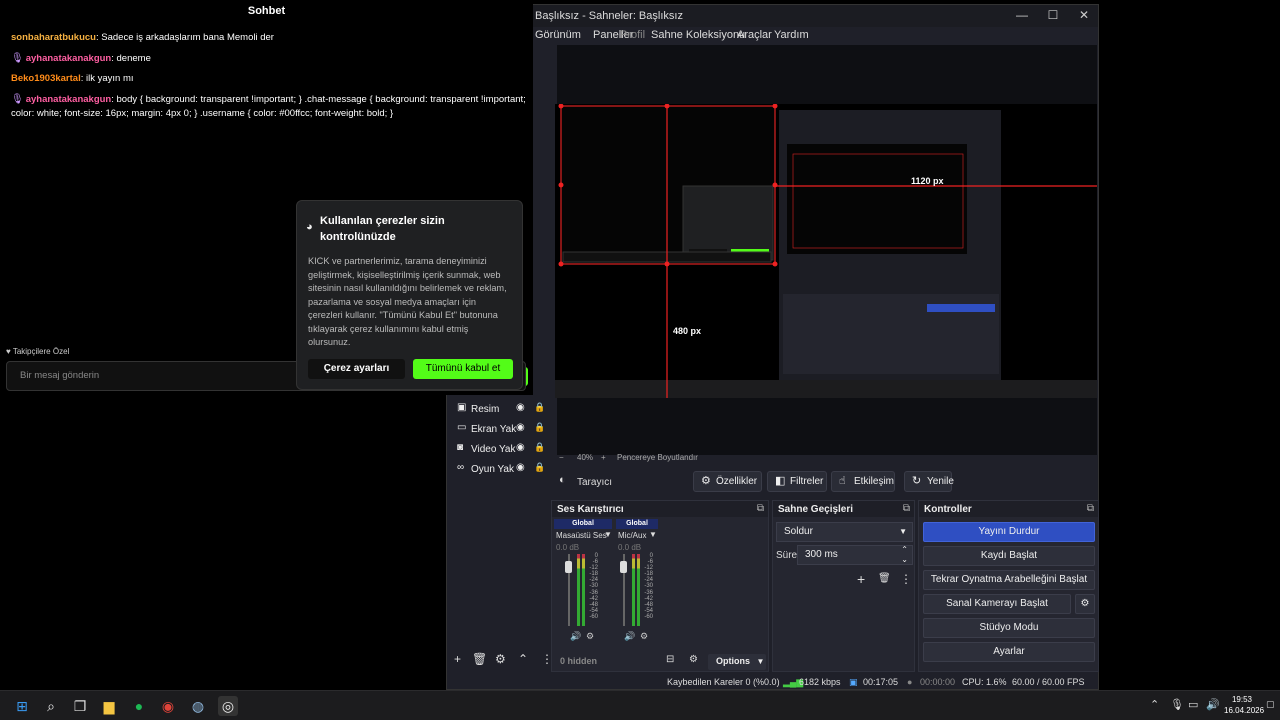 The image size is (1280, 720). I want to click on cookie-settings-button: Çerez ayarları, so click(356, 369).